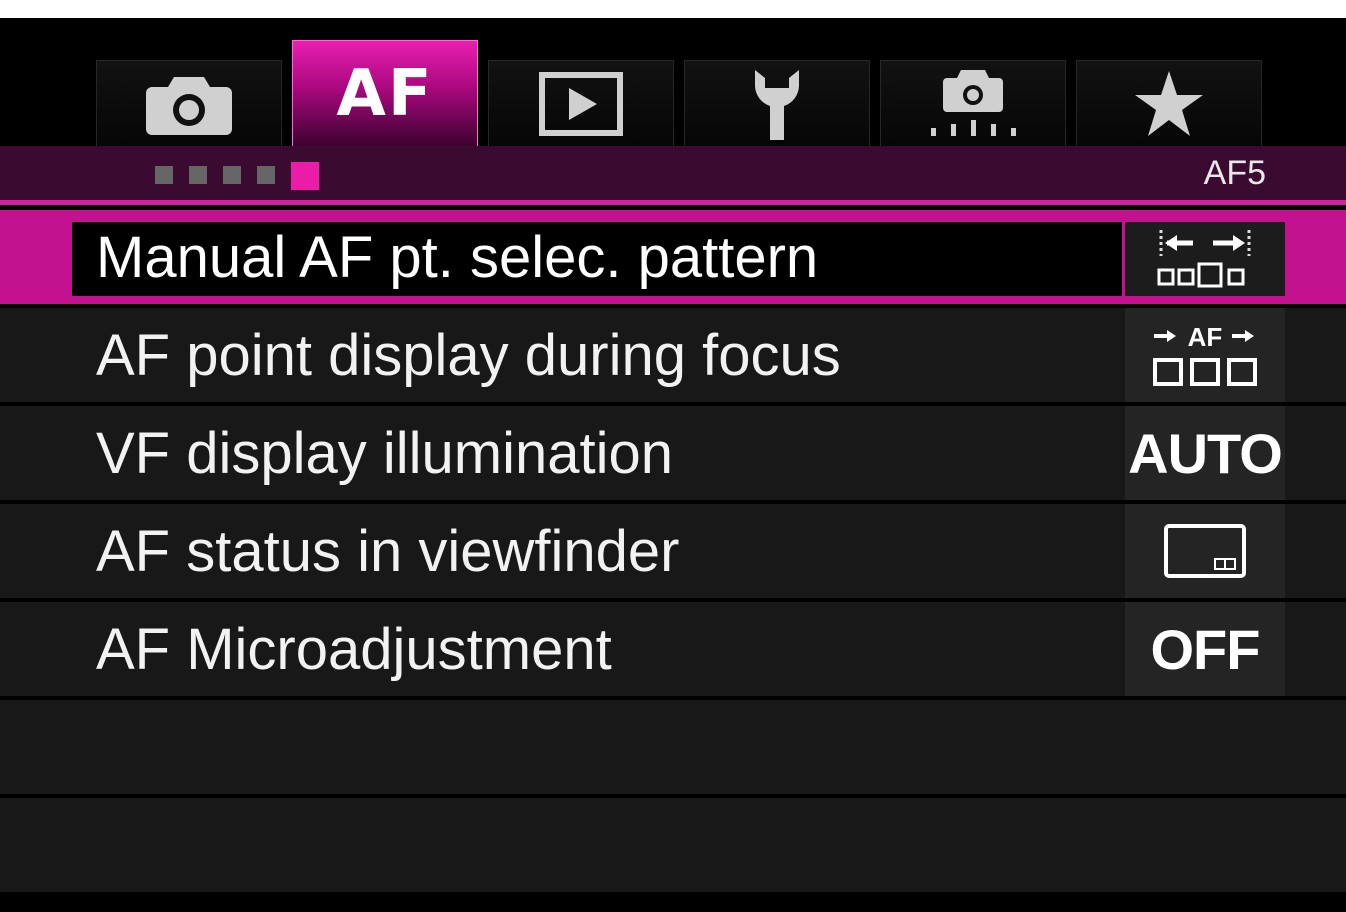 The image size is (1346, 912). I want to click on menu-item-vf-display-illumination: VF display illumination AUTO, so click(673, 453).